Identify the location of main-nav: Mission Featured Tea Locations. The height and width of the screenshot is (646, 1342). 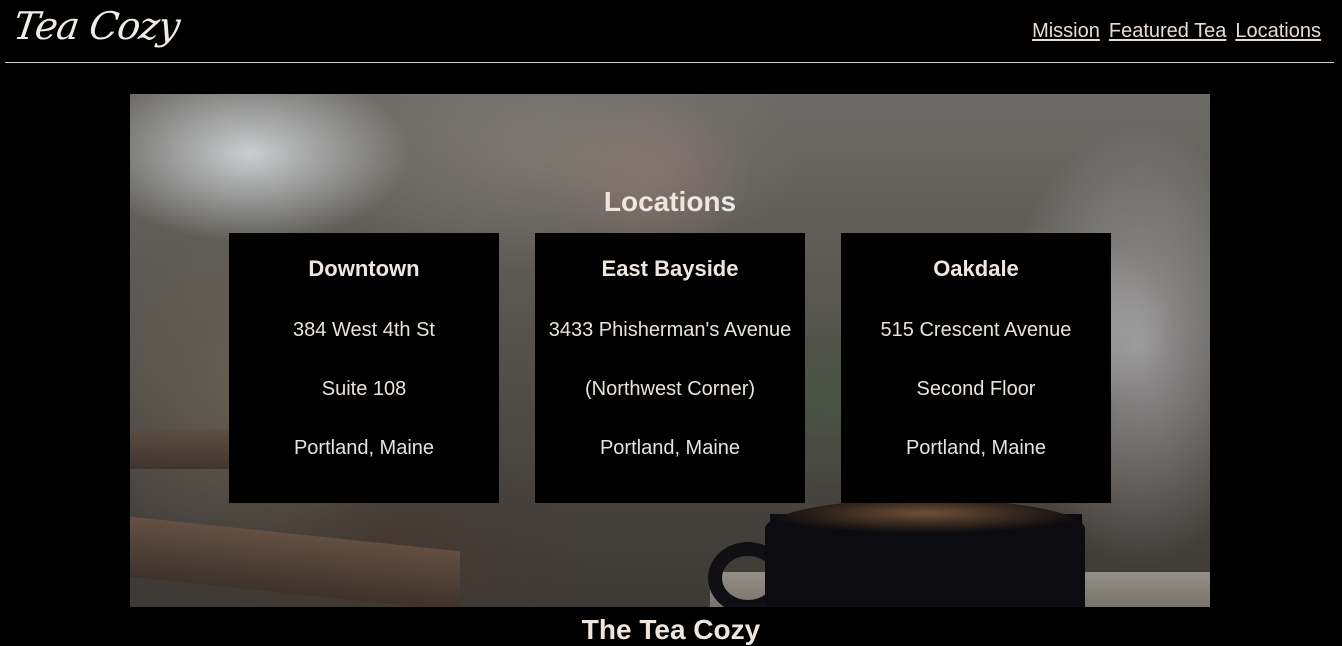
(1176, 31).